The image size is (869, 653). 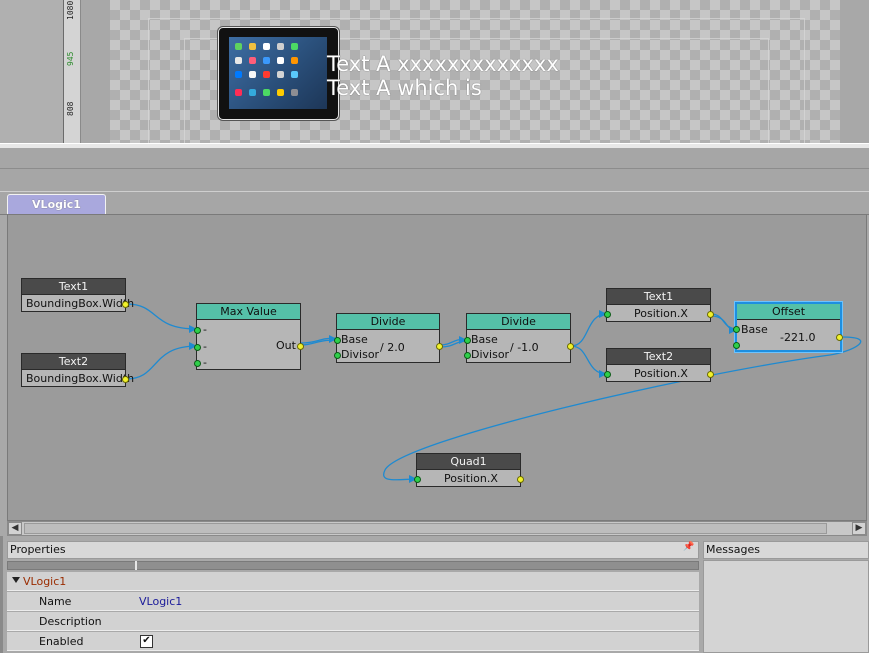 I want to click on property-label: Description, so click(x=70, y=621).